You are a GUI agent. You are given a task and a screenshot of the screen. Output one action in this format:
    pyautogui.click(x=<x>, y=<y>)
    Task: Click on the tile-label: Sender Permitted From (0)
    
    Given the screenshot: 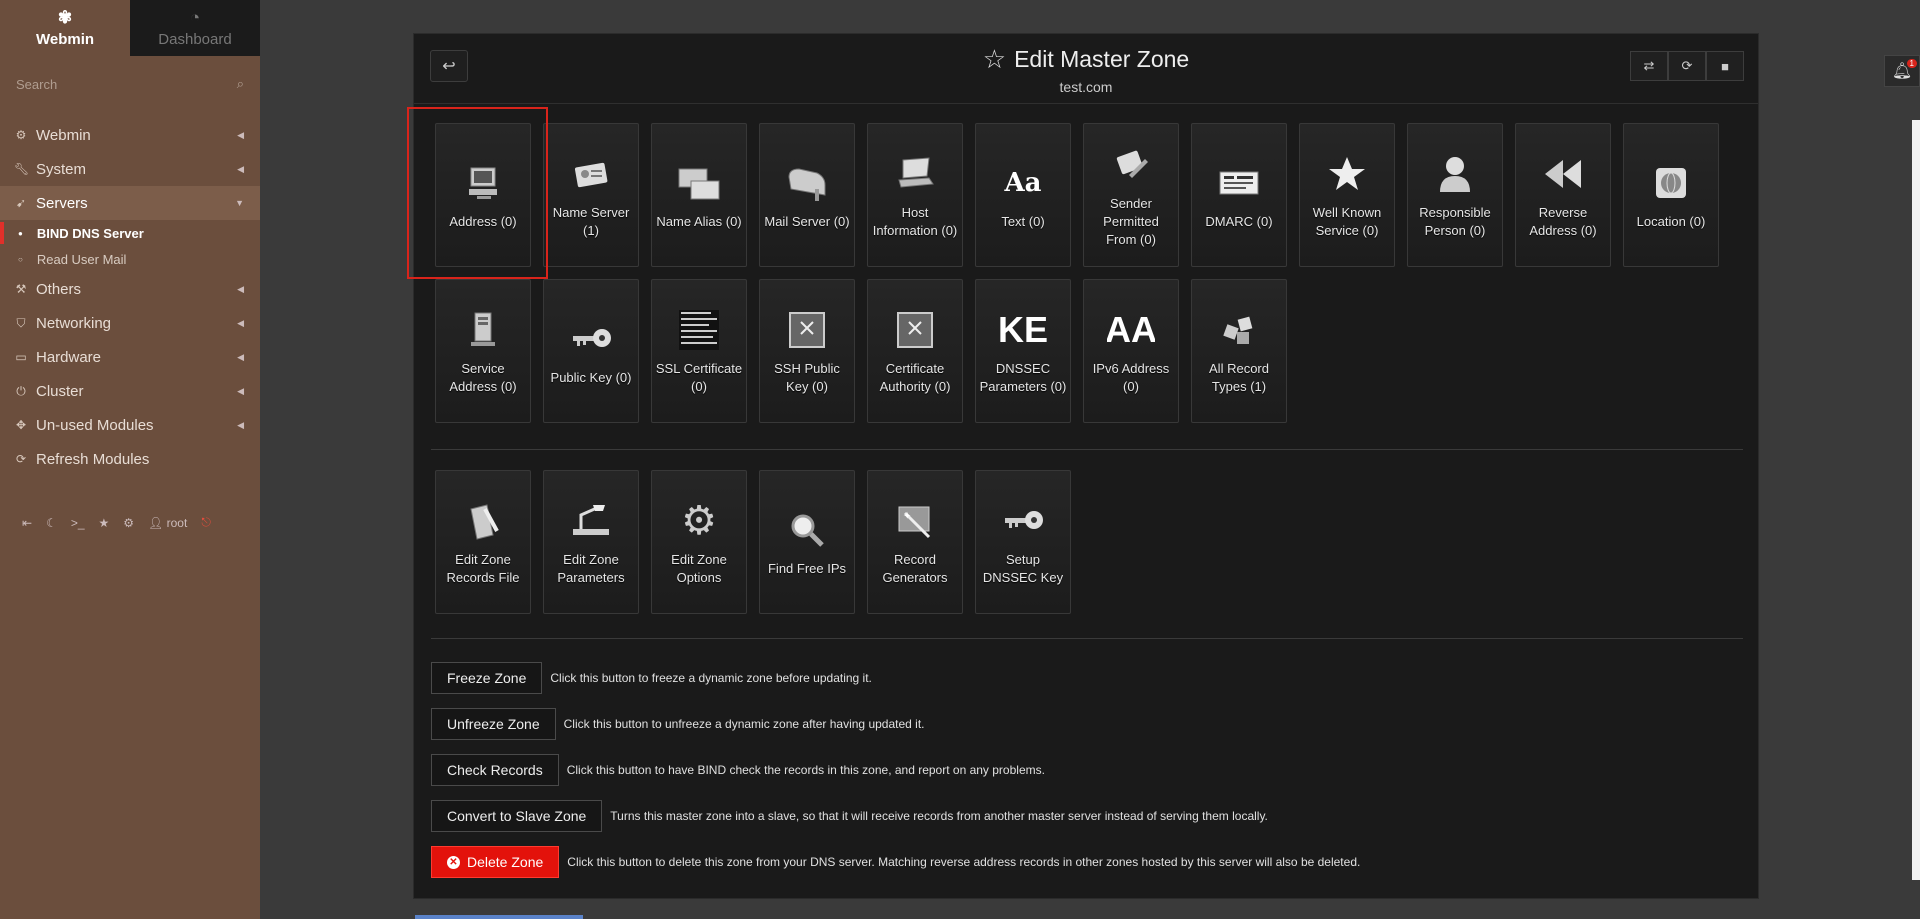 What is the action you would take?
    pyautogui.click(x=1131, y=221)
    